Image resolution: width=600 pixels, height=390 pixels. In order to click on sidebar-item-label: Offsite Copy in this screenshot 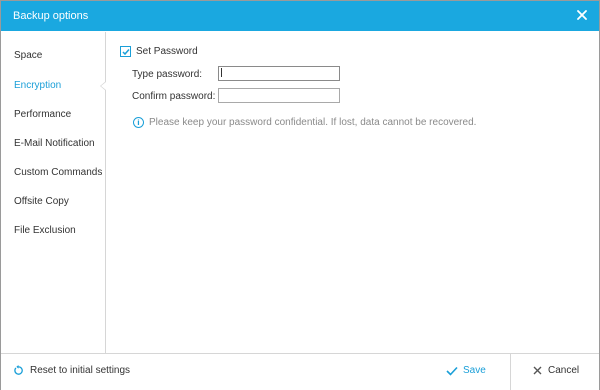, I will do `click(41, 201)`.